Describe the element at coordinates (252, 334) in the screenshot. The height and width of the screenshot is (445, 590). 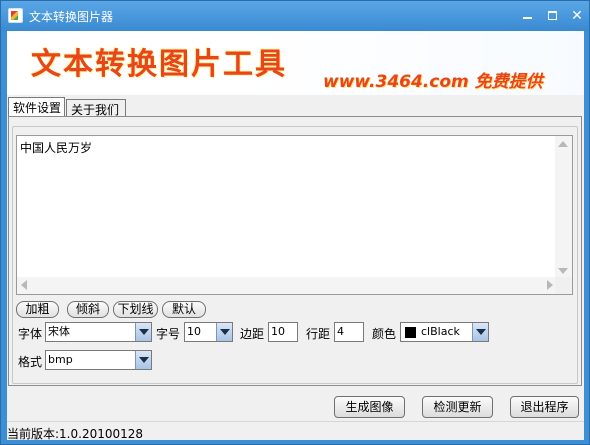
I see `margin-label: 边距` at that location.